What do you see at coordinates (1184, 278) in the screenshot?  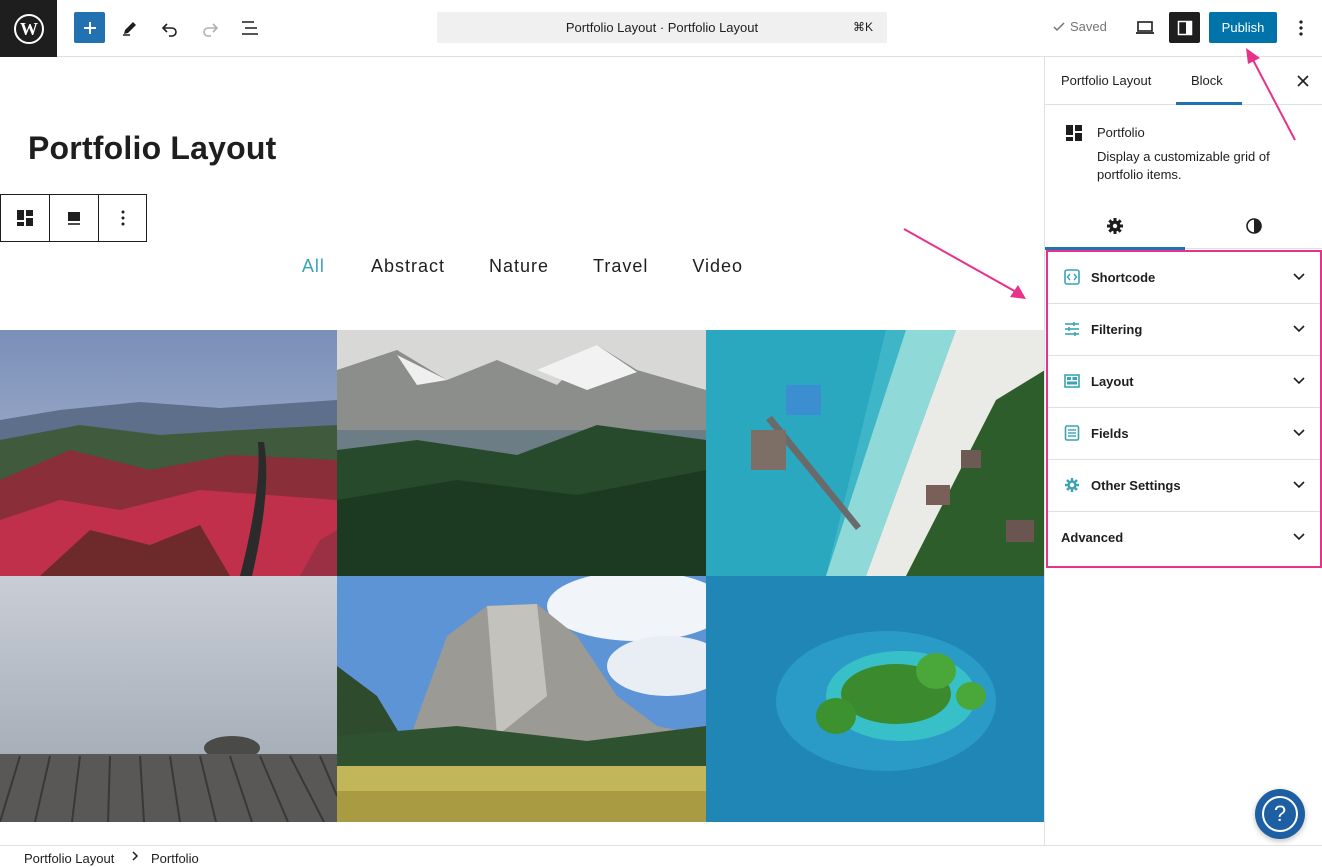 I see `panel-shortcode: Shortcode` at bounding box center [1184, 278].